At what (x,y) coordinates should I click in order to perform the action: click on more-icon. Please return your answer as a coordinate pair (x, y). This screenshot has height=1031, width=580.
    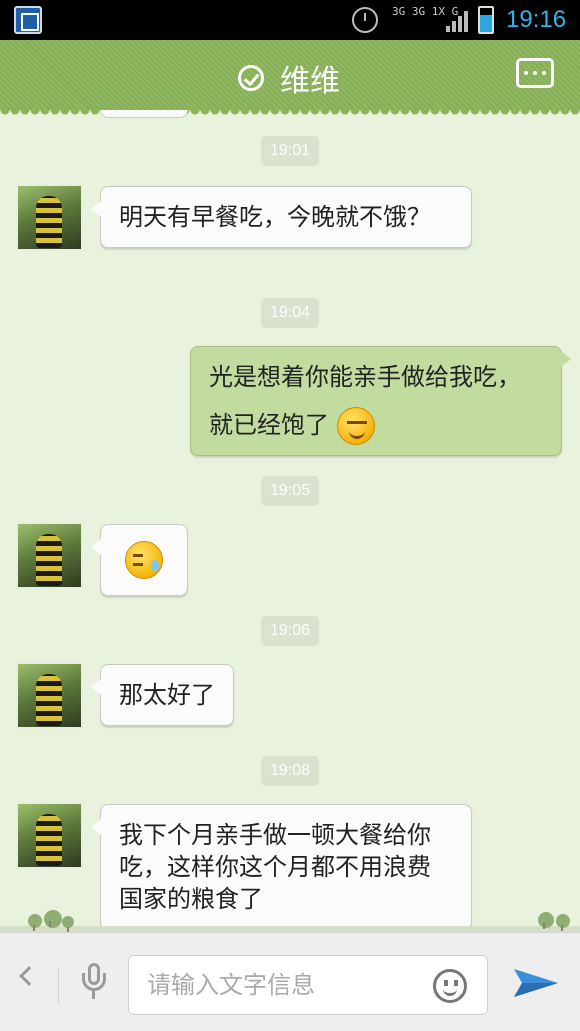
    Looking at the image, I should click on (535, 73).